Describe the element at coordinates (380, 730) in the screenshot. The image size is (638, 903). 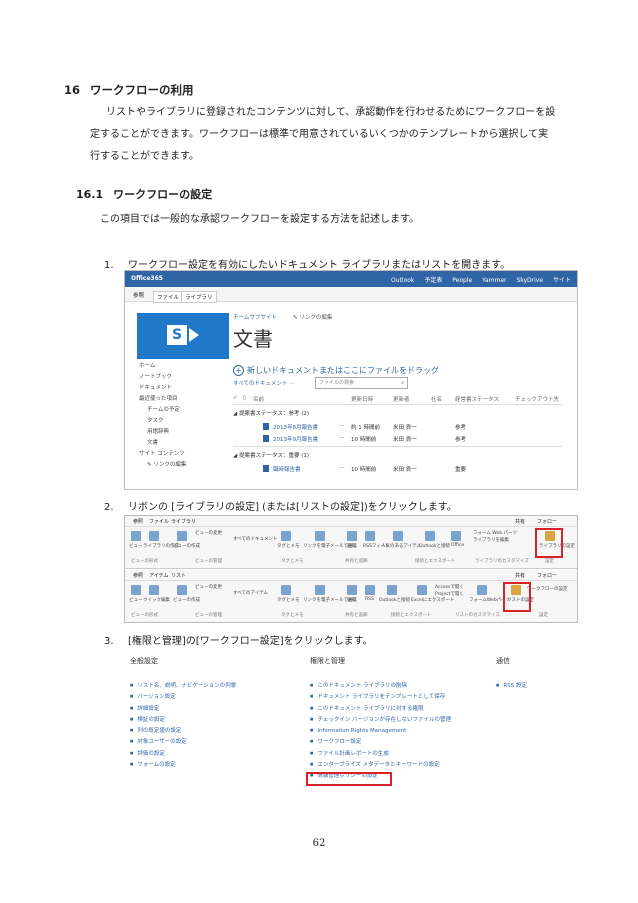
I see `settings-link: Information Rights Management` at that location.